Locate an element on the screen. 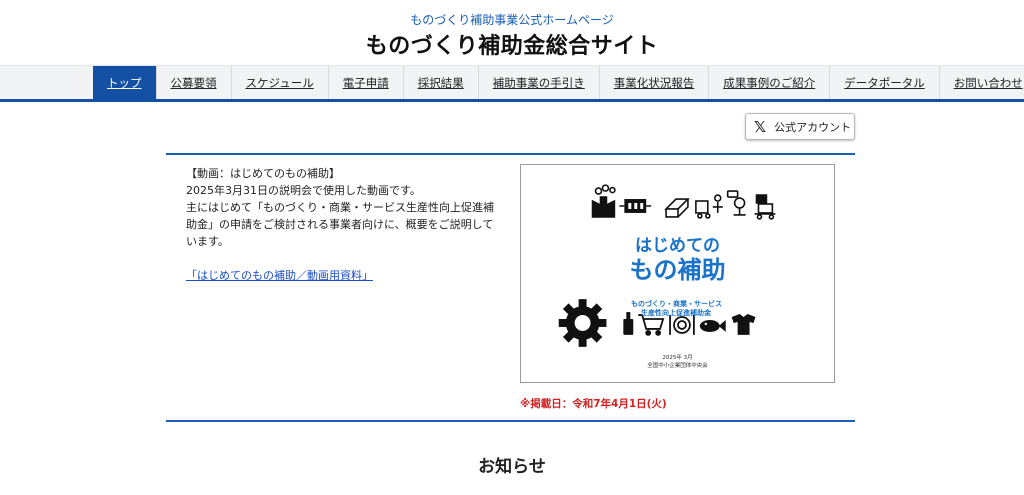 The height and width of the screenshot is (495, 1024). trolley-icon is located at coordinates (765, 207).